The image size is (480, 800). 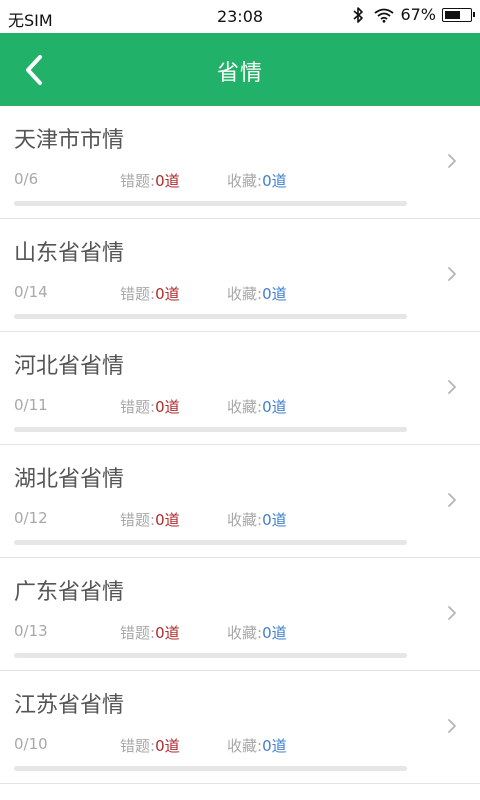 What do you see at coordinates (240, 275) in the screenshot?
I see `list-item: 山东省省情 0/14 错题:0道 收藏:0道` at bounding box center [240, 275].